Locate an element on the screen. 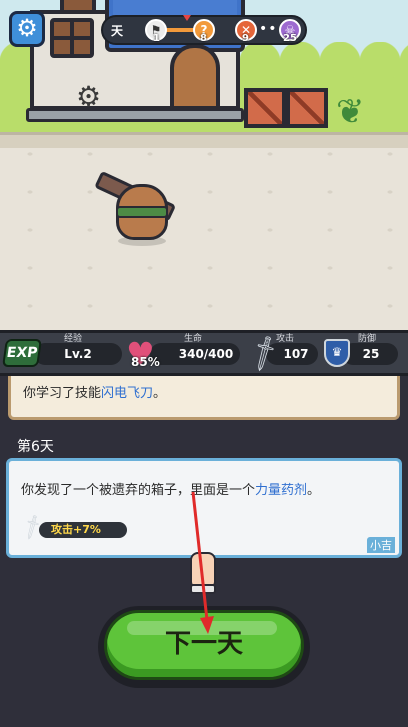 This screenshot has width=408, height=727. progress-track-fill is located at coordinates (180, 30).